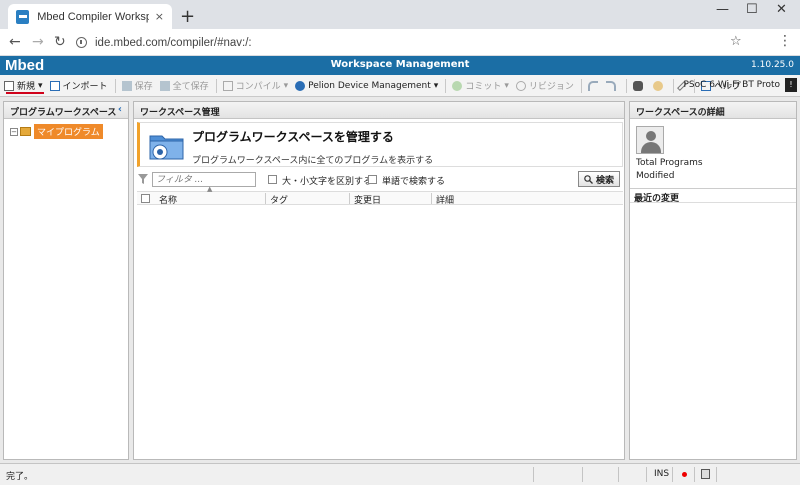 This screenshot has width=800, height=485. Describe the element at coordinates (227, 85) in the screenshot. I see `compile-icon` at that location.